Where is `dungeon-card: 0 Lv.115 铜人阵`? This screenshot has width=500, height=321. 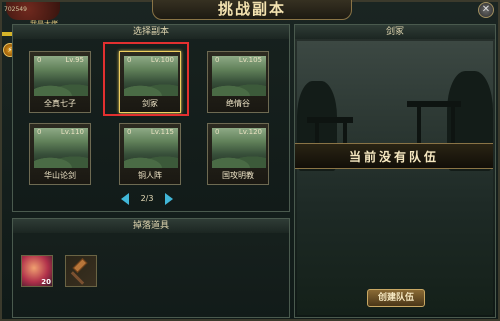
dungeon-card: 0 Lv.115 铜人阵 is located at coordinates (150, 154).